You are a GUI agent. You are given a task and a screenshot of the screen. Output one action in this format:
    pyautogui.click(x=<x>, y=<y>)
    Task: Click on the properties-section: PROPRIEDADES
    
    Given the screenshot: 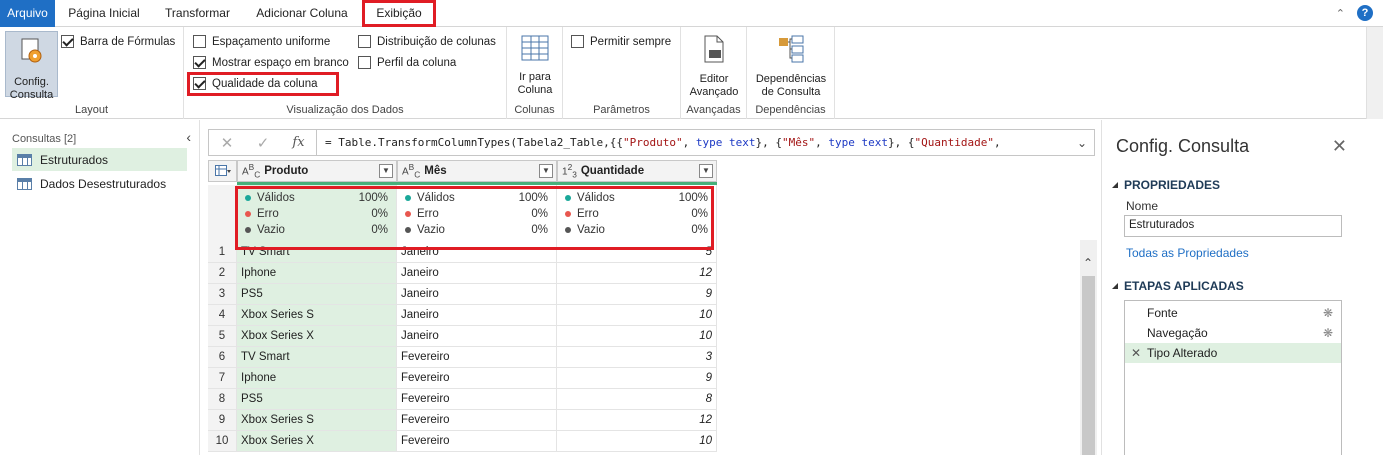 What is the action you would take?
    pyautogui.click(x=1166, y=185)
    